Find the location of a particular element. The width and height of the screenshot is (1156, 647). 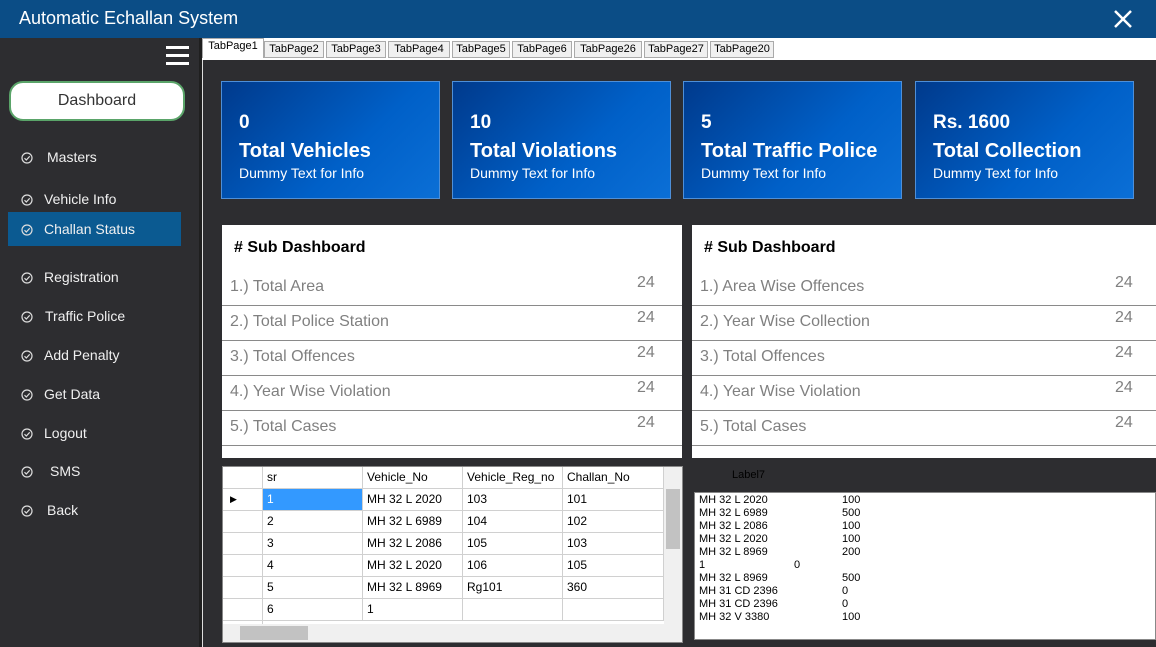

grid-cell: 106 is located at coordinates (513, 566).